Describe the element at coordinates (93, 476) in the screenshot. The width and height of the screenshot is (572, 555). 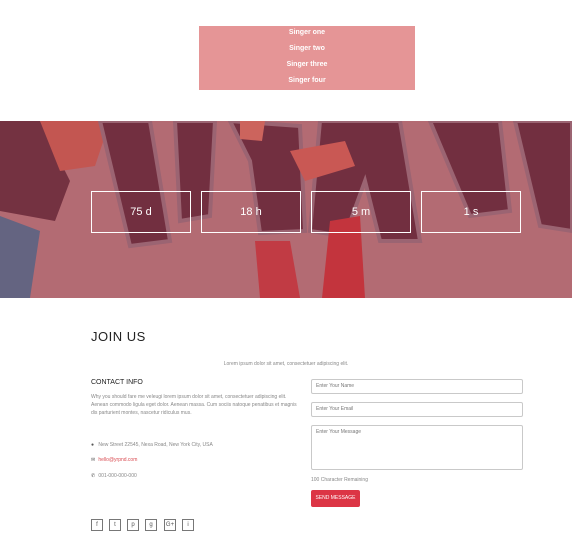
I see `phone-icon: ✆` at that location.